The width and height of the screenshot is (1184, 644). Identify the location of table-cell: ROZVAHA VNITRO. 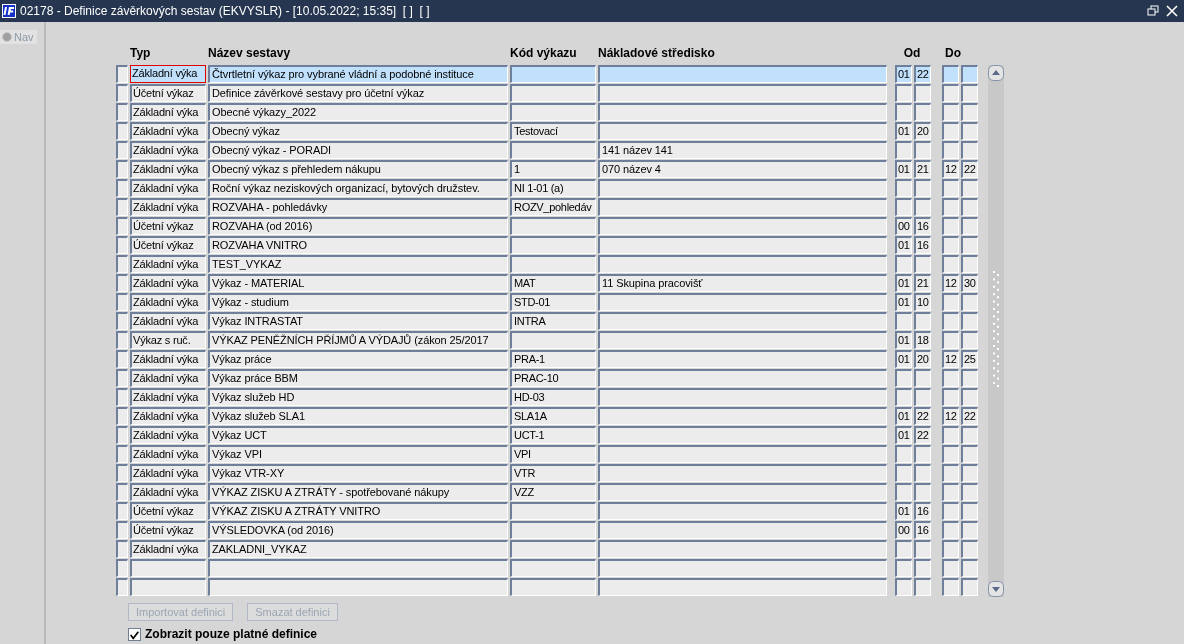
(358, 245).